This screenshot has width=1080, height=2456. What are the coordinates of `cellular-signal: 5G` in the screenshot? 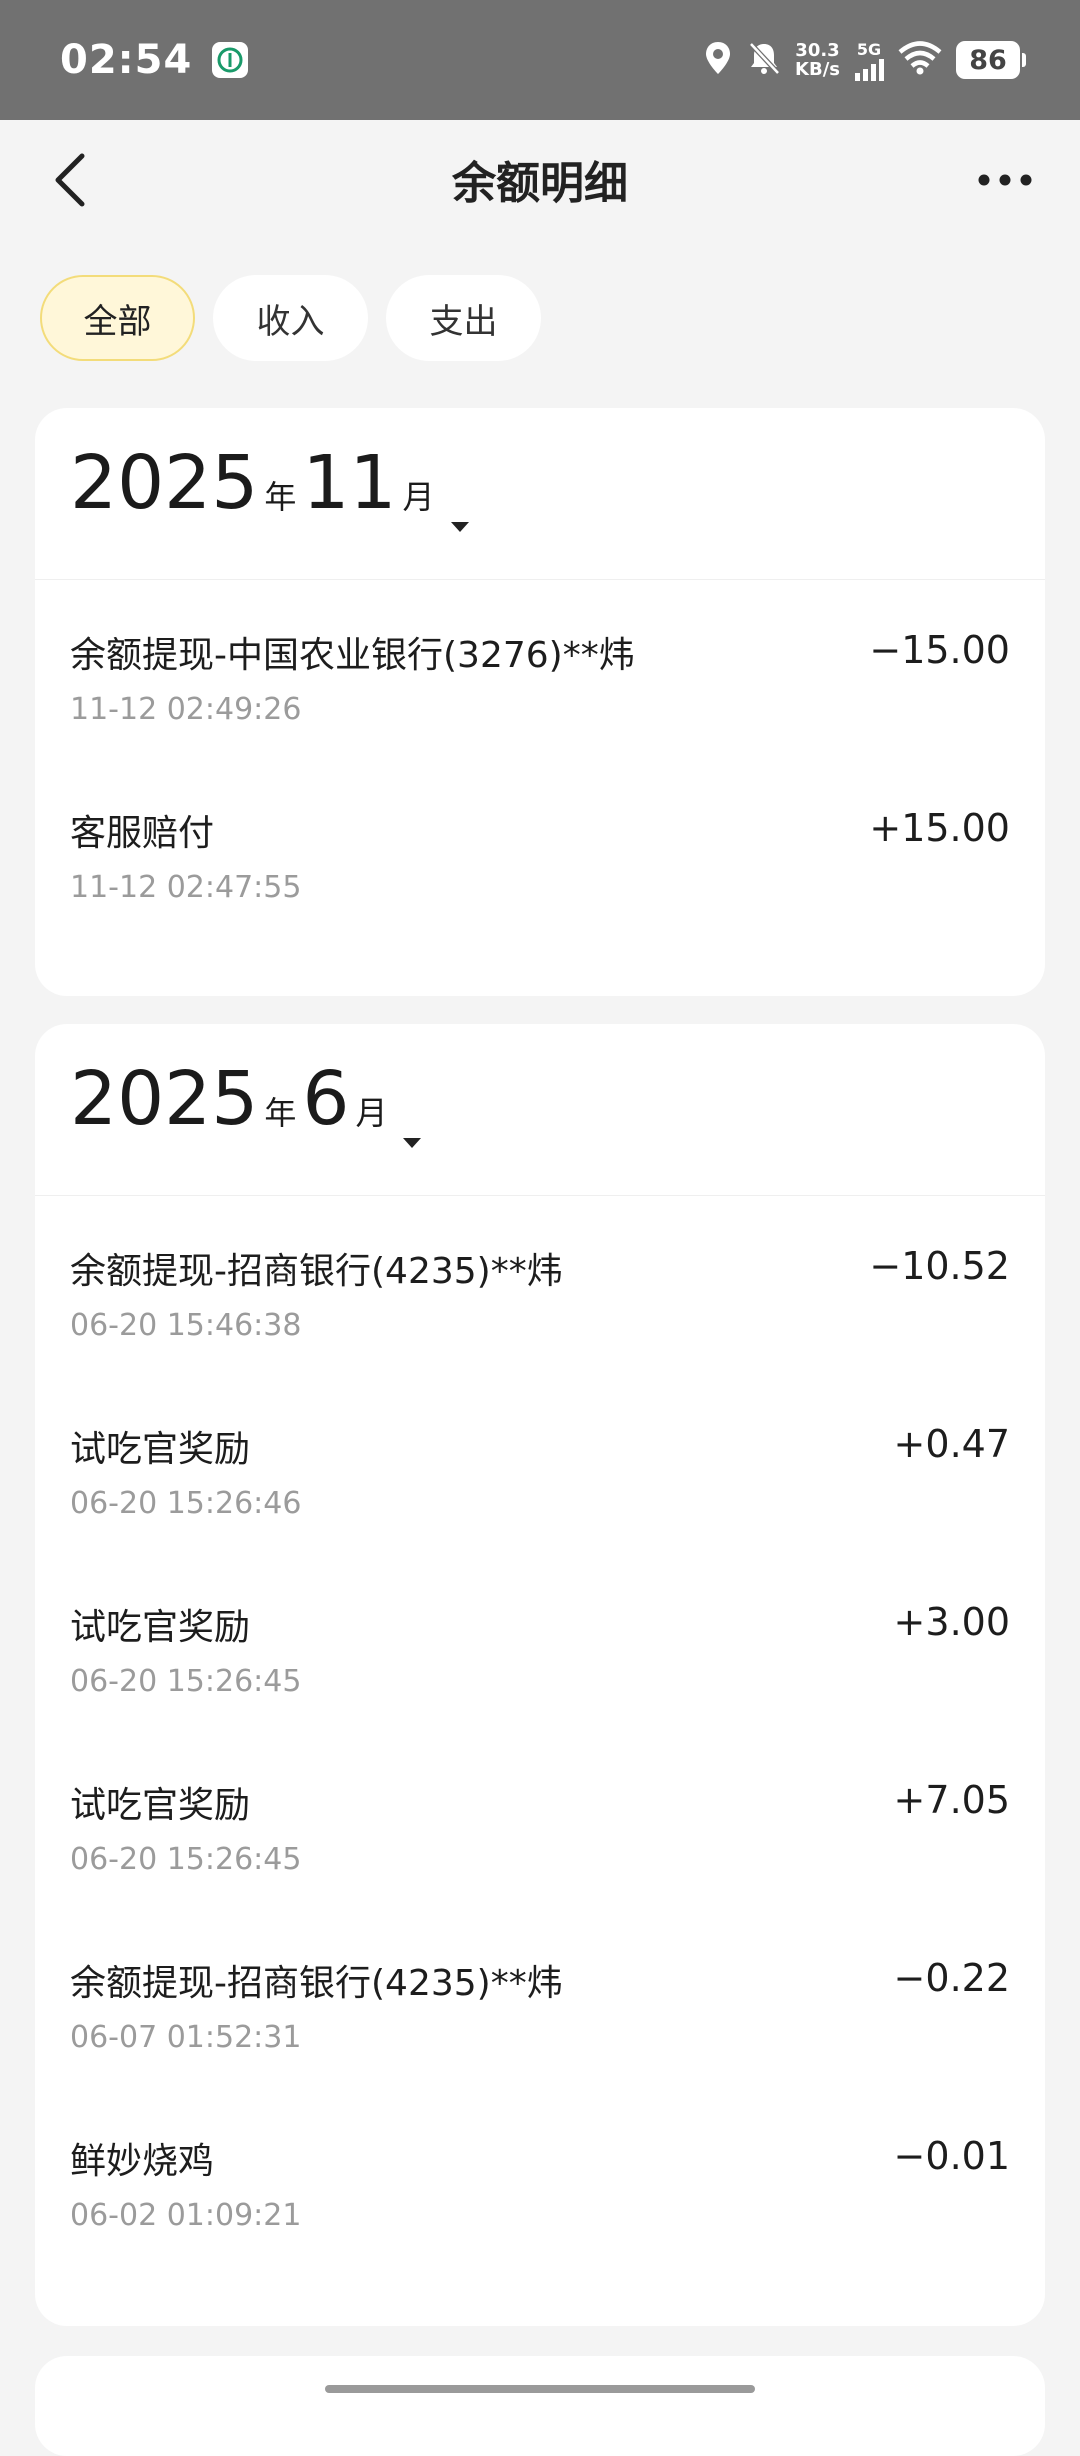 It's located at (869, 60).